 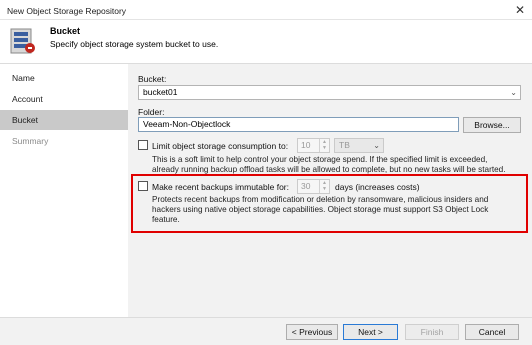 I want to click on sidebar-item-account: Account, so click(x=64, y=99).